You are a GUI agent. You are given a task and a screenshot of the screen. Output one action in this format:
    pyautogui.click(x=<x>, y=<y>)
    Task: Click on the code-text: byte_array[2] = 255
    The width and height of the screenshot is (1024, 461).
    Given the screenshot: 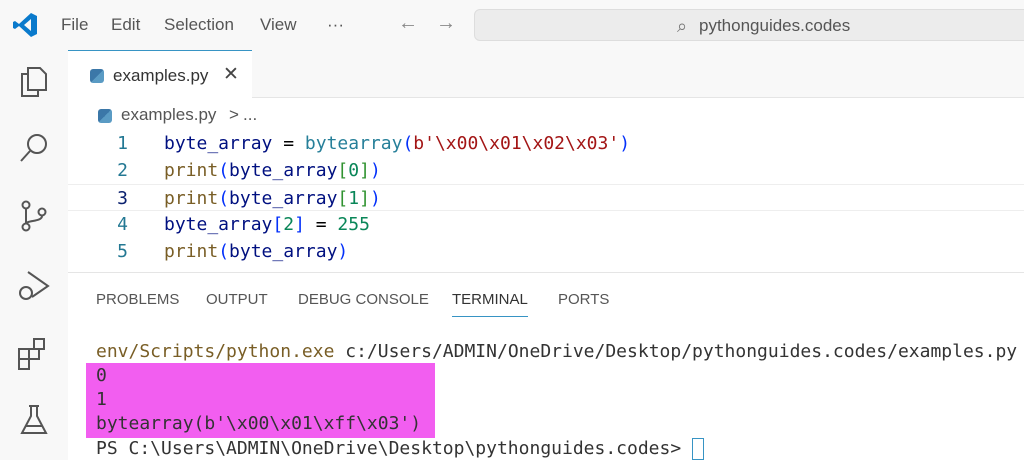 What is the action you would take?
    pyautogui.click(x=267, y=224)
    